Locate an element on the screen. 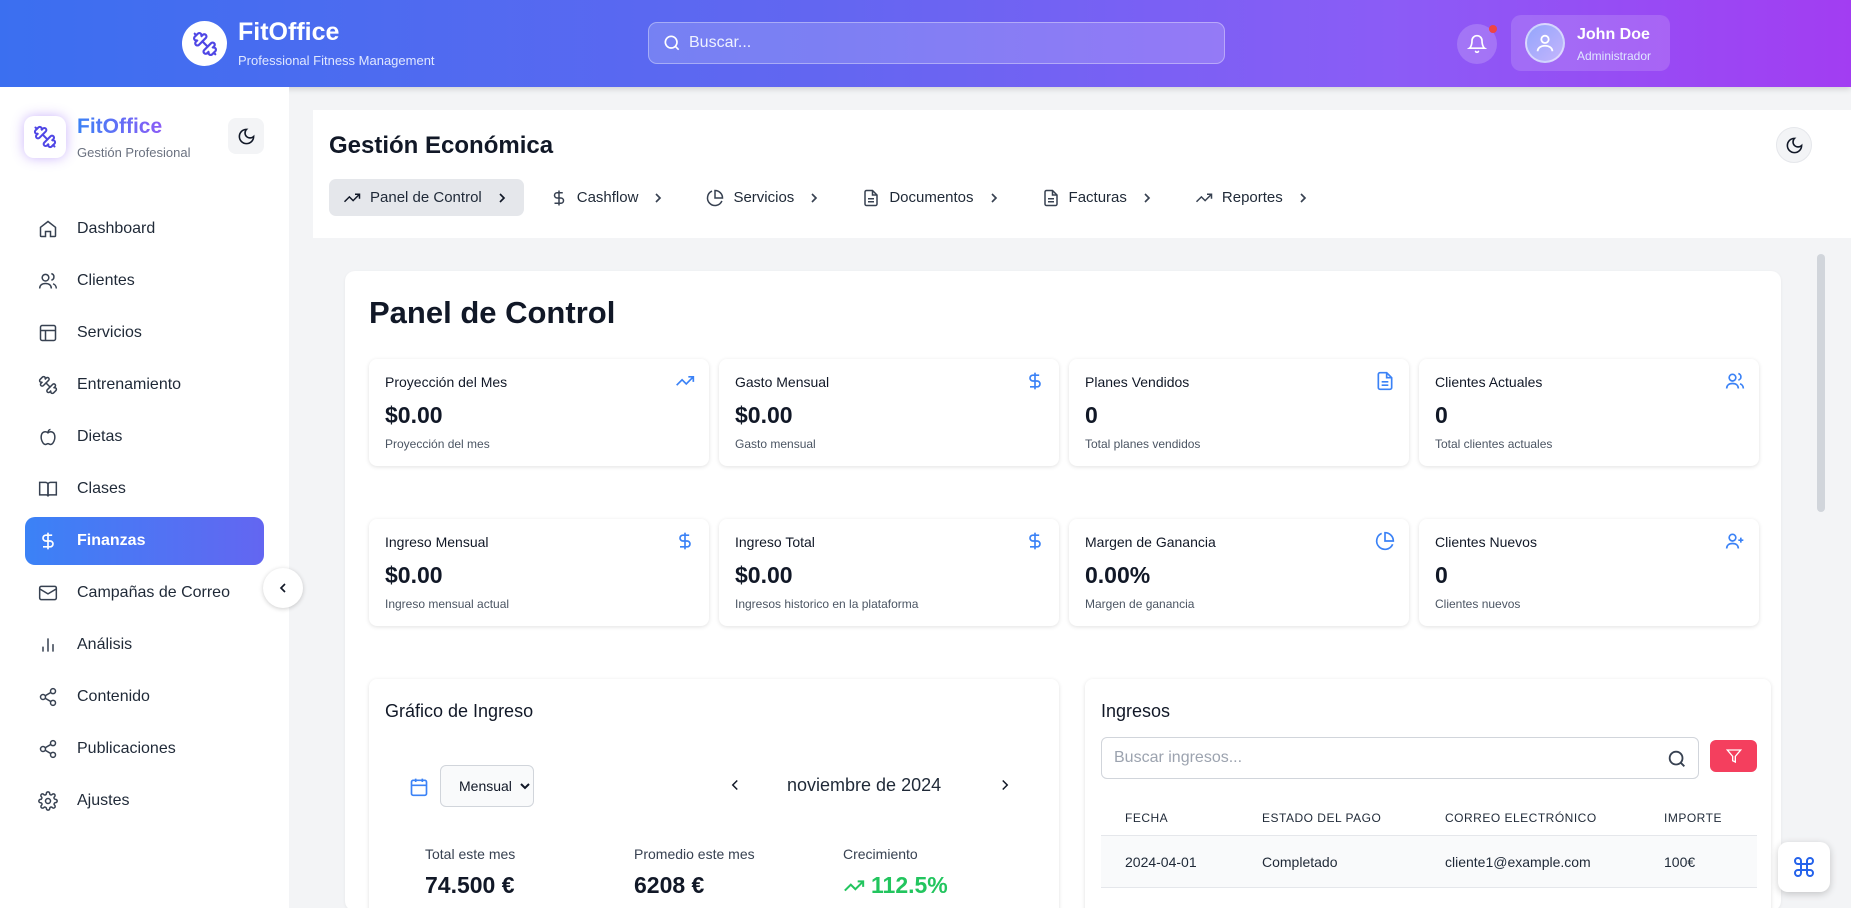  sidebar-item-publicaciones: Publicaciones is located at coordinates (144, 749).